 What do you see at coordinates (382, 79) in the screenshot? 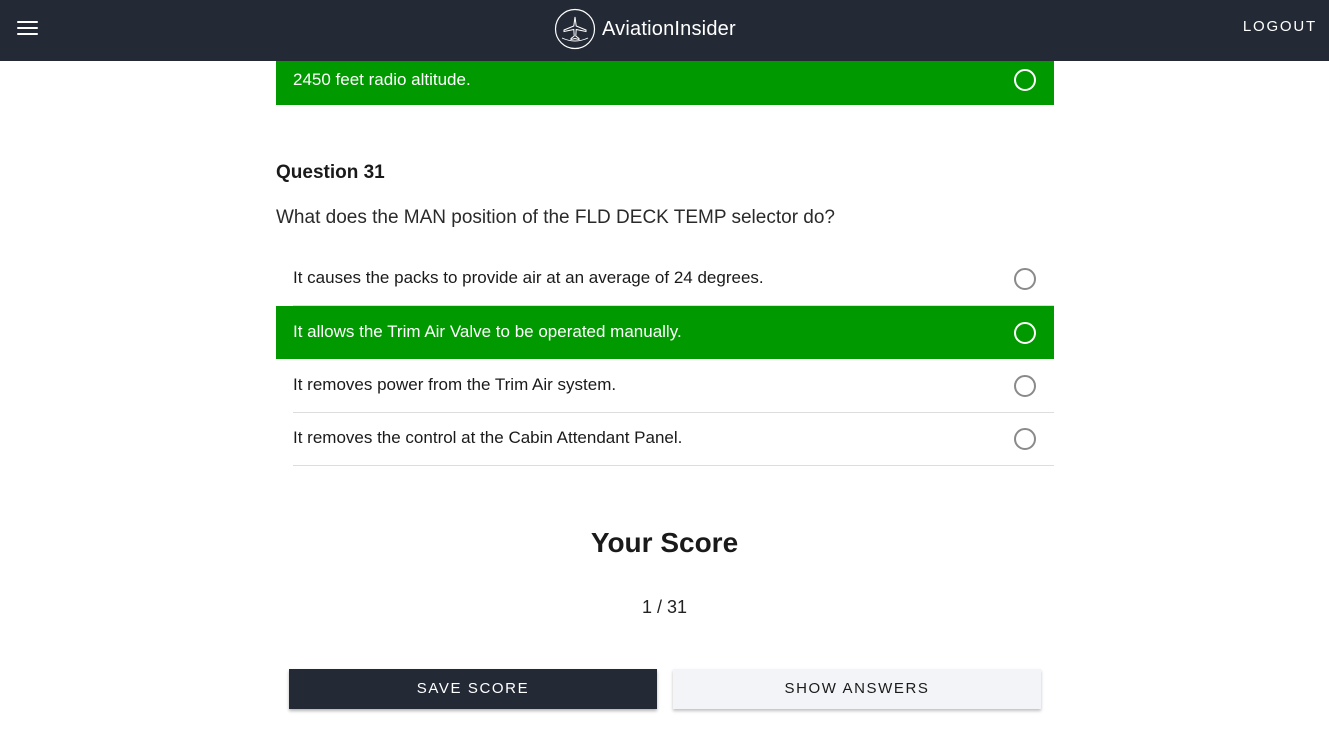
I see `option-label: 2450 feet radio altitude.` at bounding box center [382, 79].